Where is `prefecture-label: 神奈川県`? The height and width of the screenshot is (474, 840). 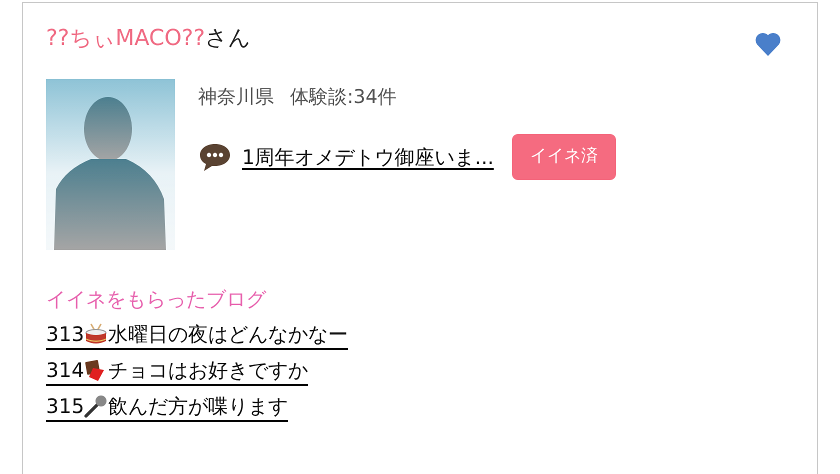 prefecture-label: 神奈川県 is located at coordinates (236, 97).